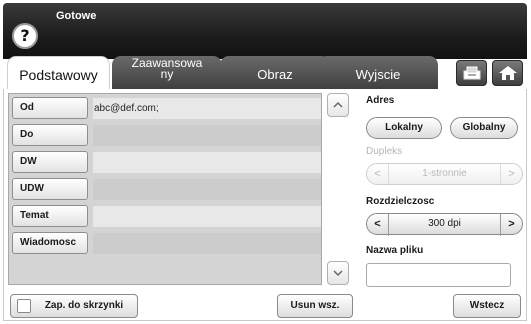 Image resolution: width=531 pixels, height=324 pixels. I want to click on tab-podstawowy: Podstawowy, so click(58, 73).